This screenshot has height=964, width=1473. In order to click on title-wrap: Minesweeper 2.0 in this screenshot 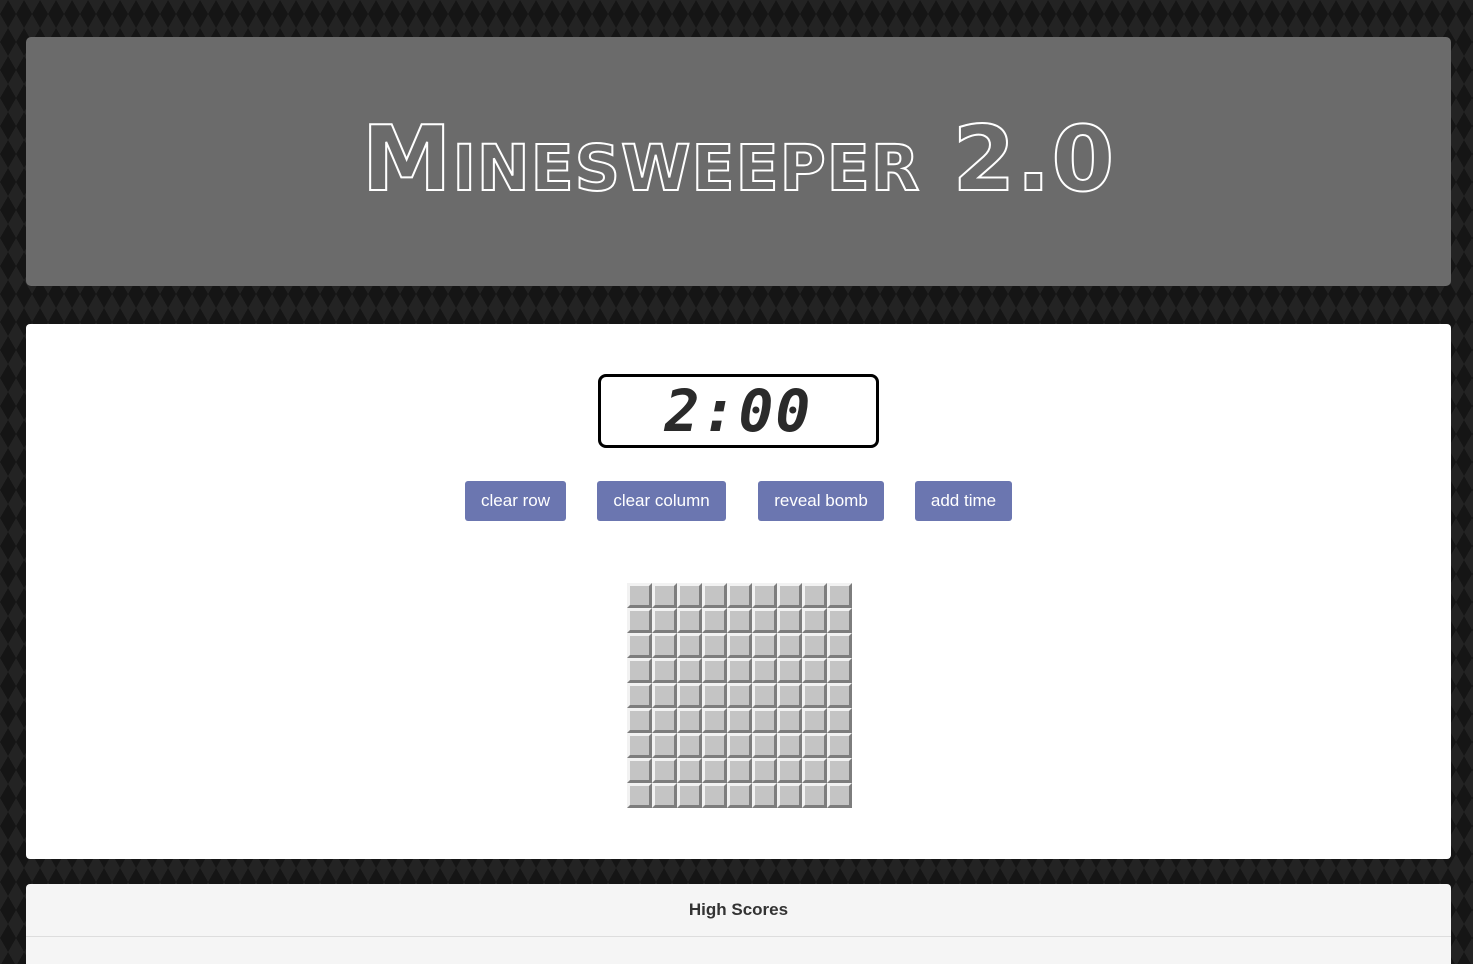, I will do `click(738, 159)`.